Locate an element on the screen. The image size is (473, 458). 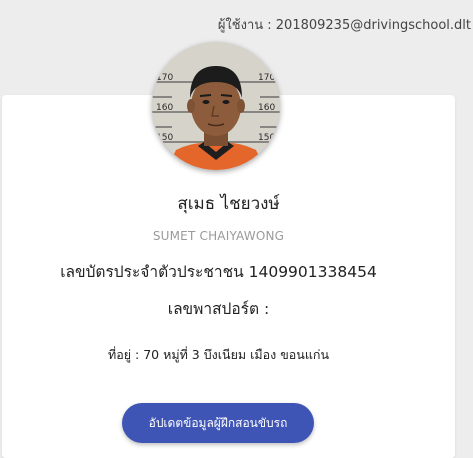
name-thai: สุเมธ ไชยวงษ์ is located at coordinates (228, 204).